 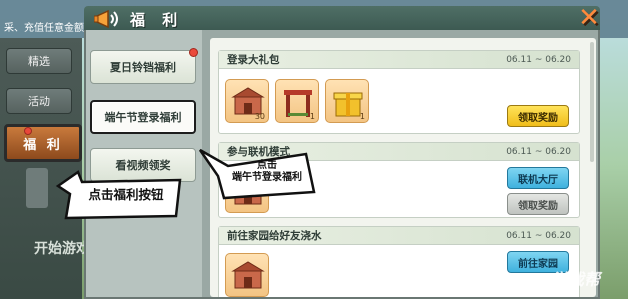 I want to click on house-block-icon: 30, so click(x=247, y=101).